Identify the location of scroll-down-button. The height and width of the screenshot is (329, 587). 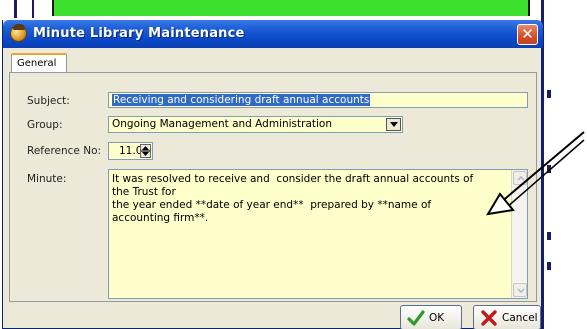
(520, 290).